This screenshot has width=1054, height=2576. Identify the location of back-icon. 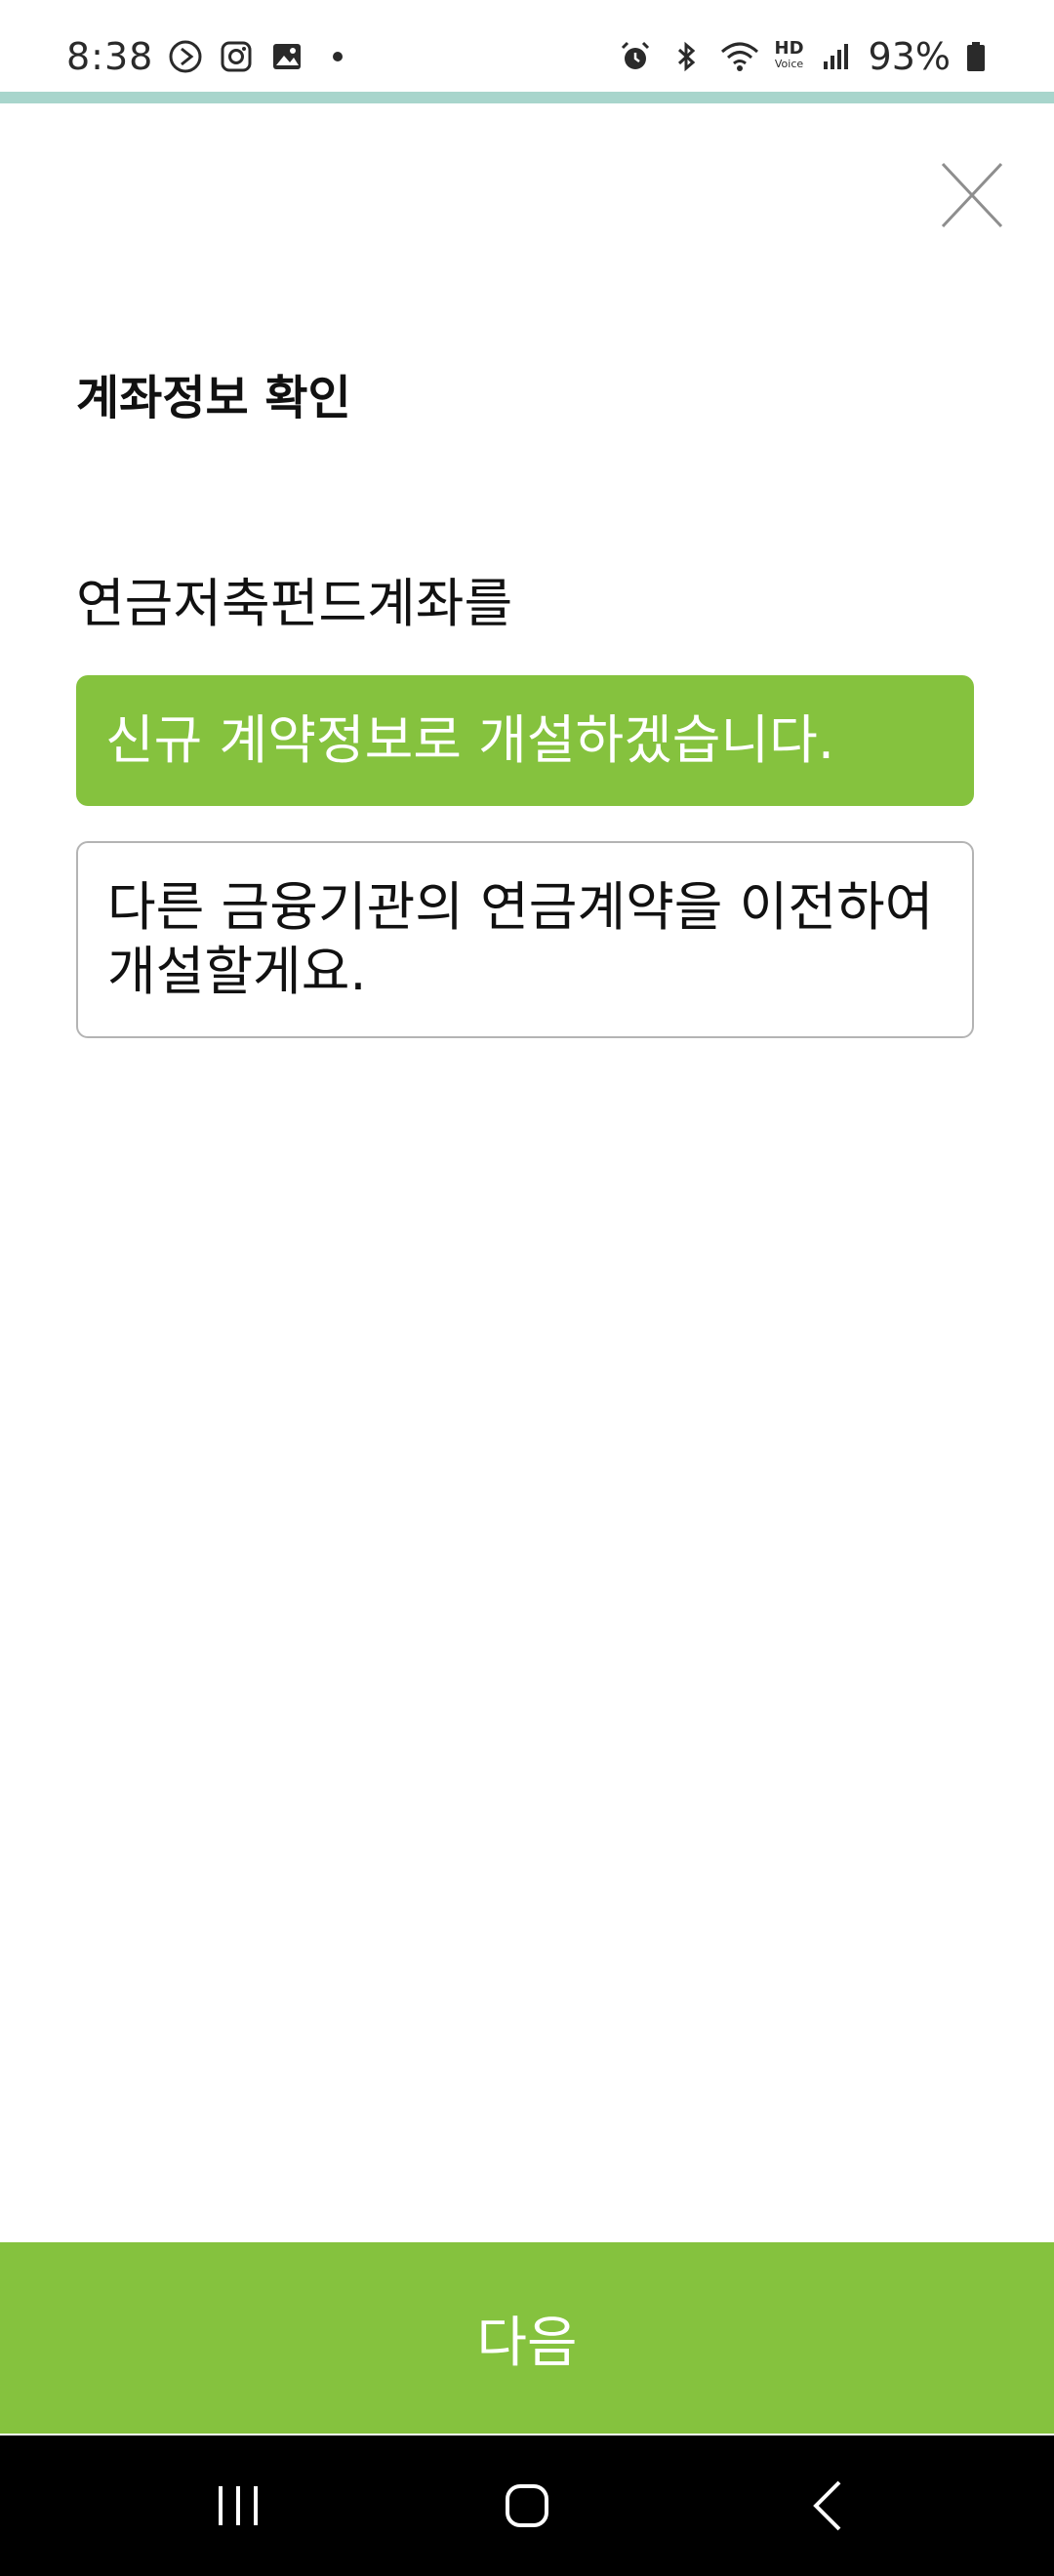
(828, 2506).